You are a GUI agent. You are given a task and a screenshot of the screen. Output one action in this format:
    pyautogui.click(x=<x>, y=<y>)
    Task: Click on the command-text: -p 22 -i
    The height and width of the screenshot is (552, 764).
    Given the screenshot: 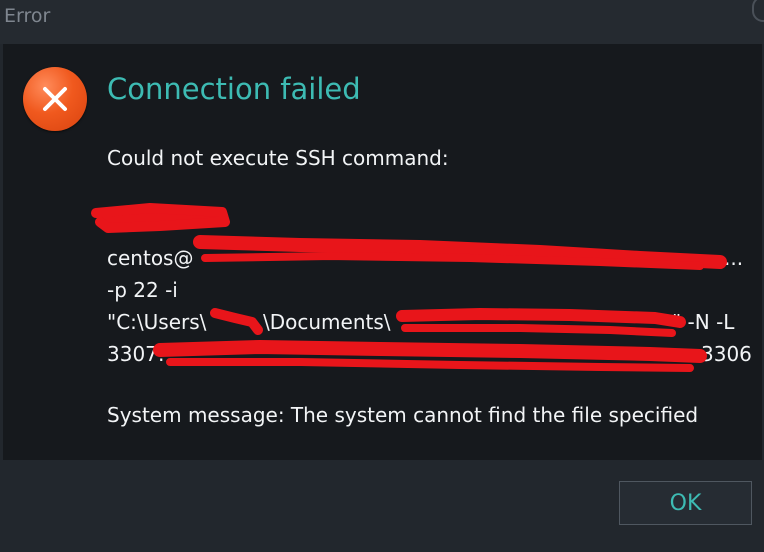 What is the action you would take?
    pyautogui.click(x=142, y=290)
    